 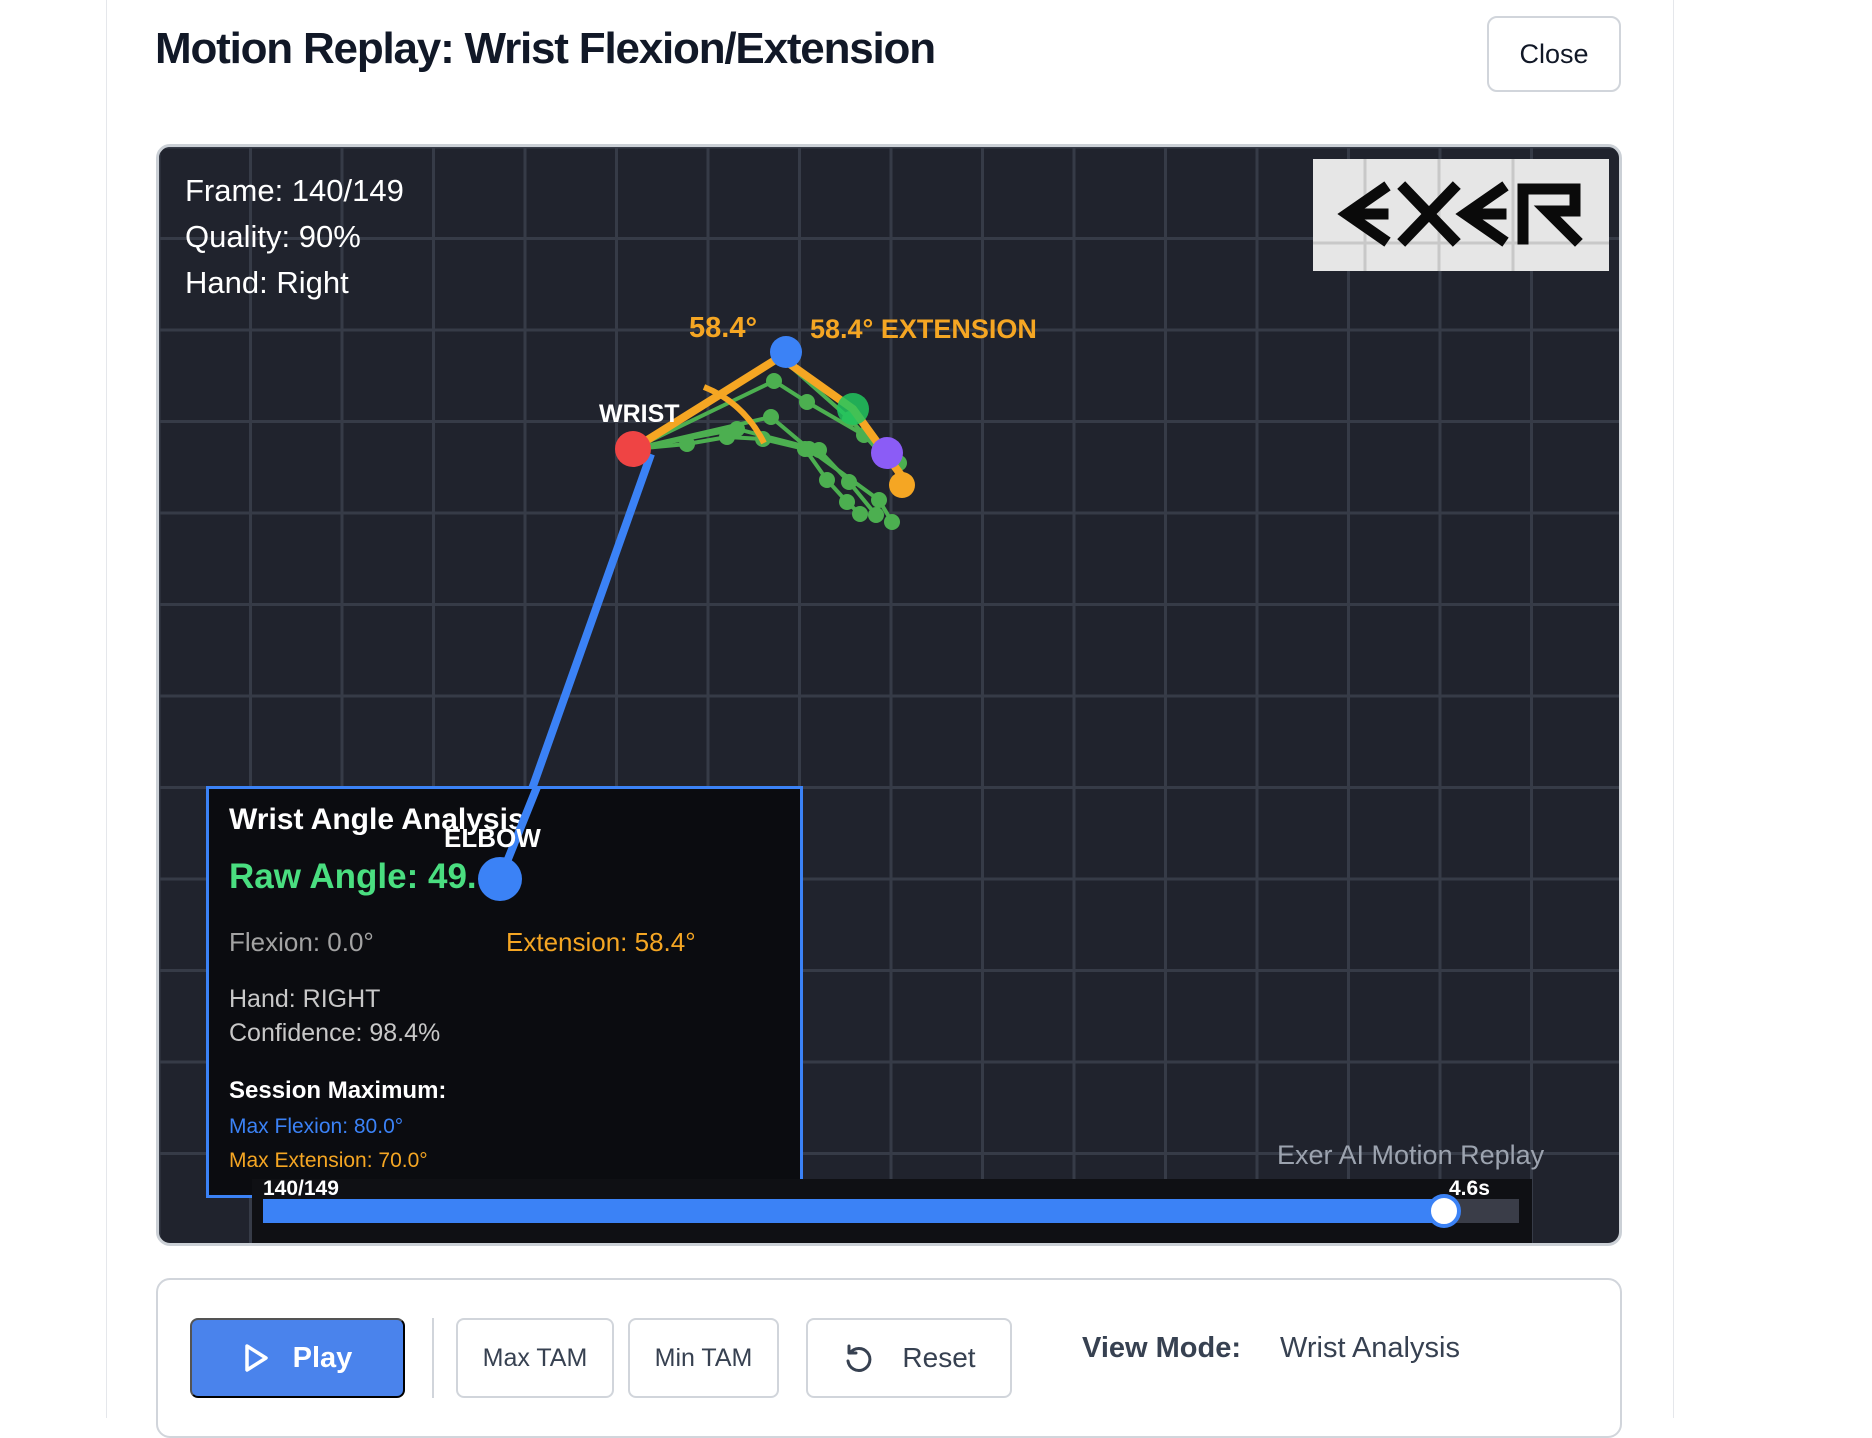 What do you see at coordinates (723, 328) in the screenshot?
I see `angle-value-label: 58.4°` at bounding box center [723, 328].